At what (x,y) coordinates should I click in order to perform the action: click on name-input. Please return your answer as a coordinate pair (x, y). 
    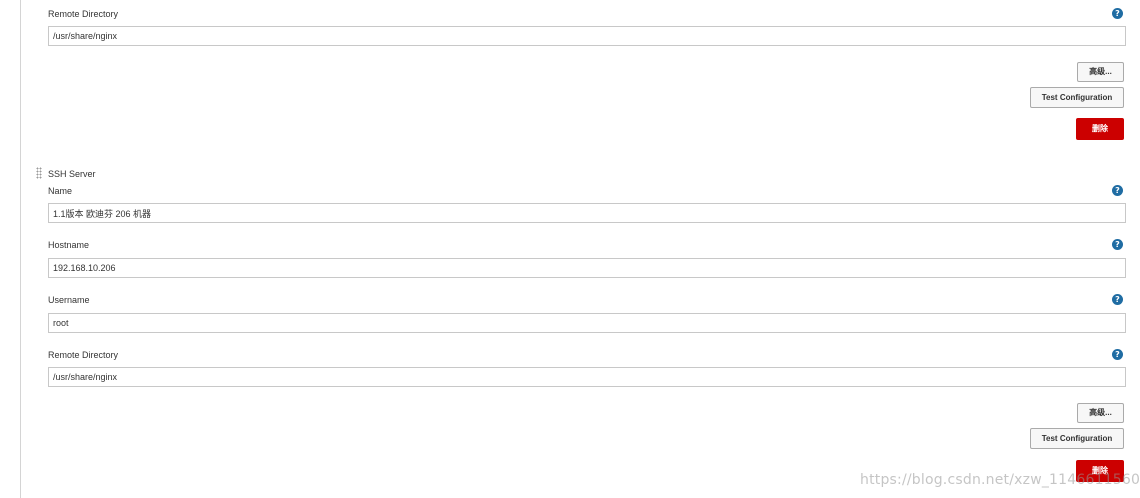
    Looking at the image, I should click on (587, 213).